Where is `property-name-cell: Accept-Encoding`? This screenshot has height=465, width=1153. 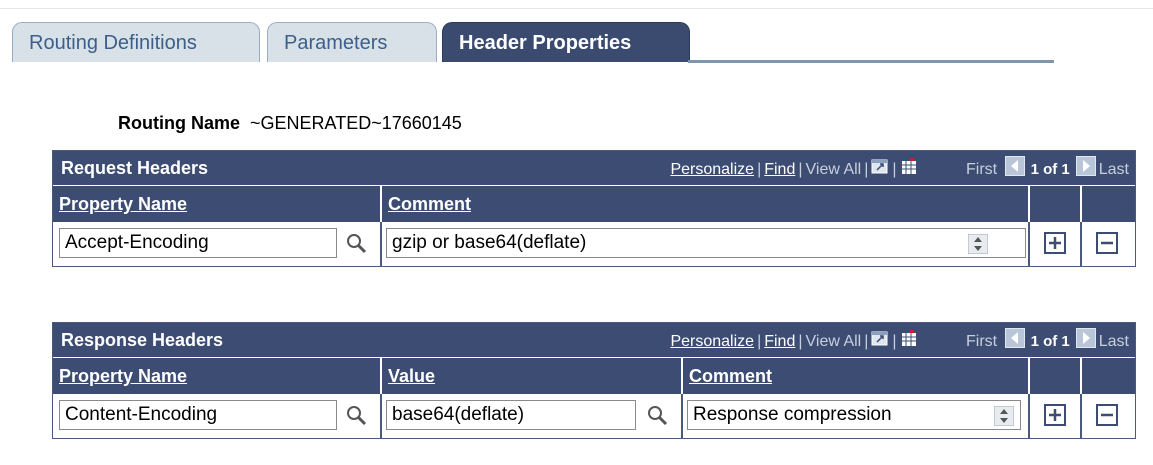
property-name-cell: Accept-Encoding is located at coordinates (217, 244).